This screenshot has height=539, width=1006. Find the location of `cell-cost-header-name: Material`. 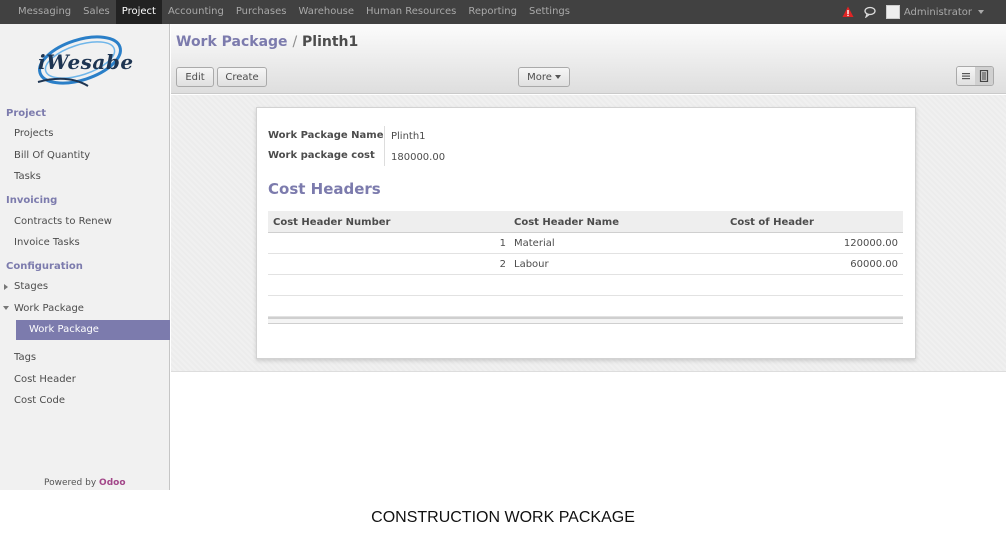

cell-cost-header-name: Material is located at coordinates (534, 243).